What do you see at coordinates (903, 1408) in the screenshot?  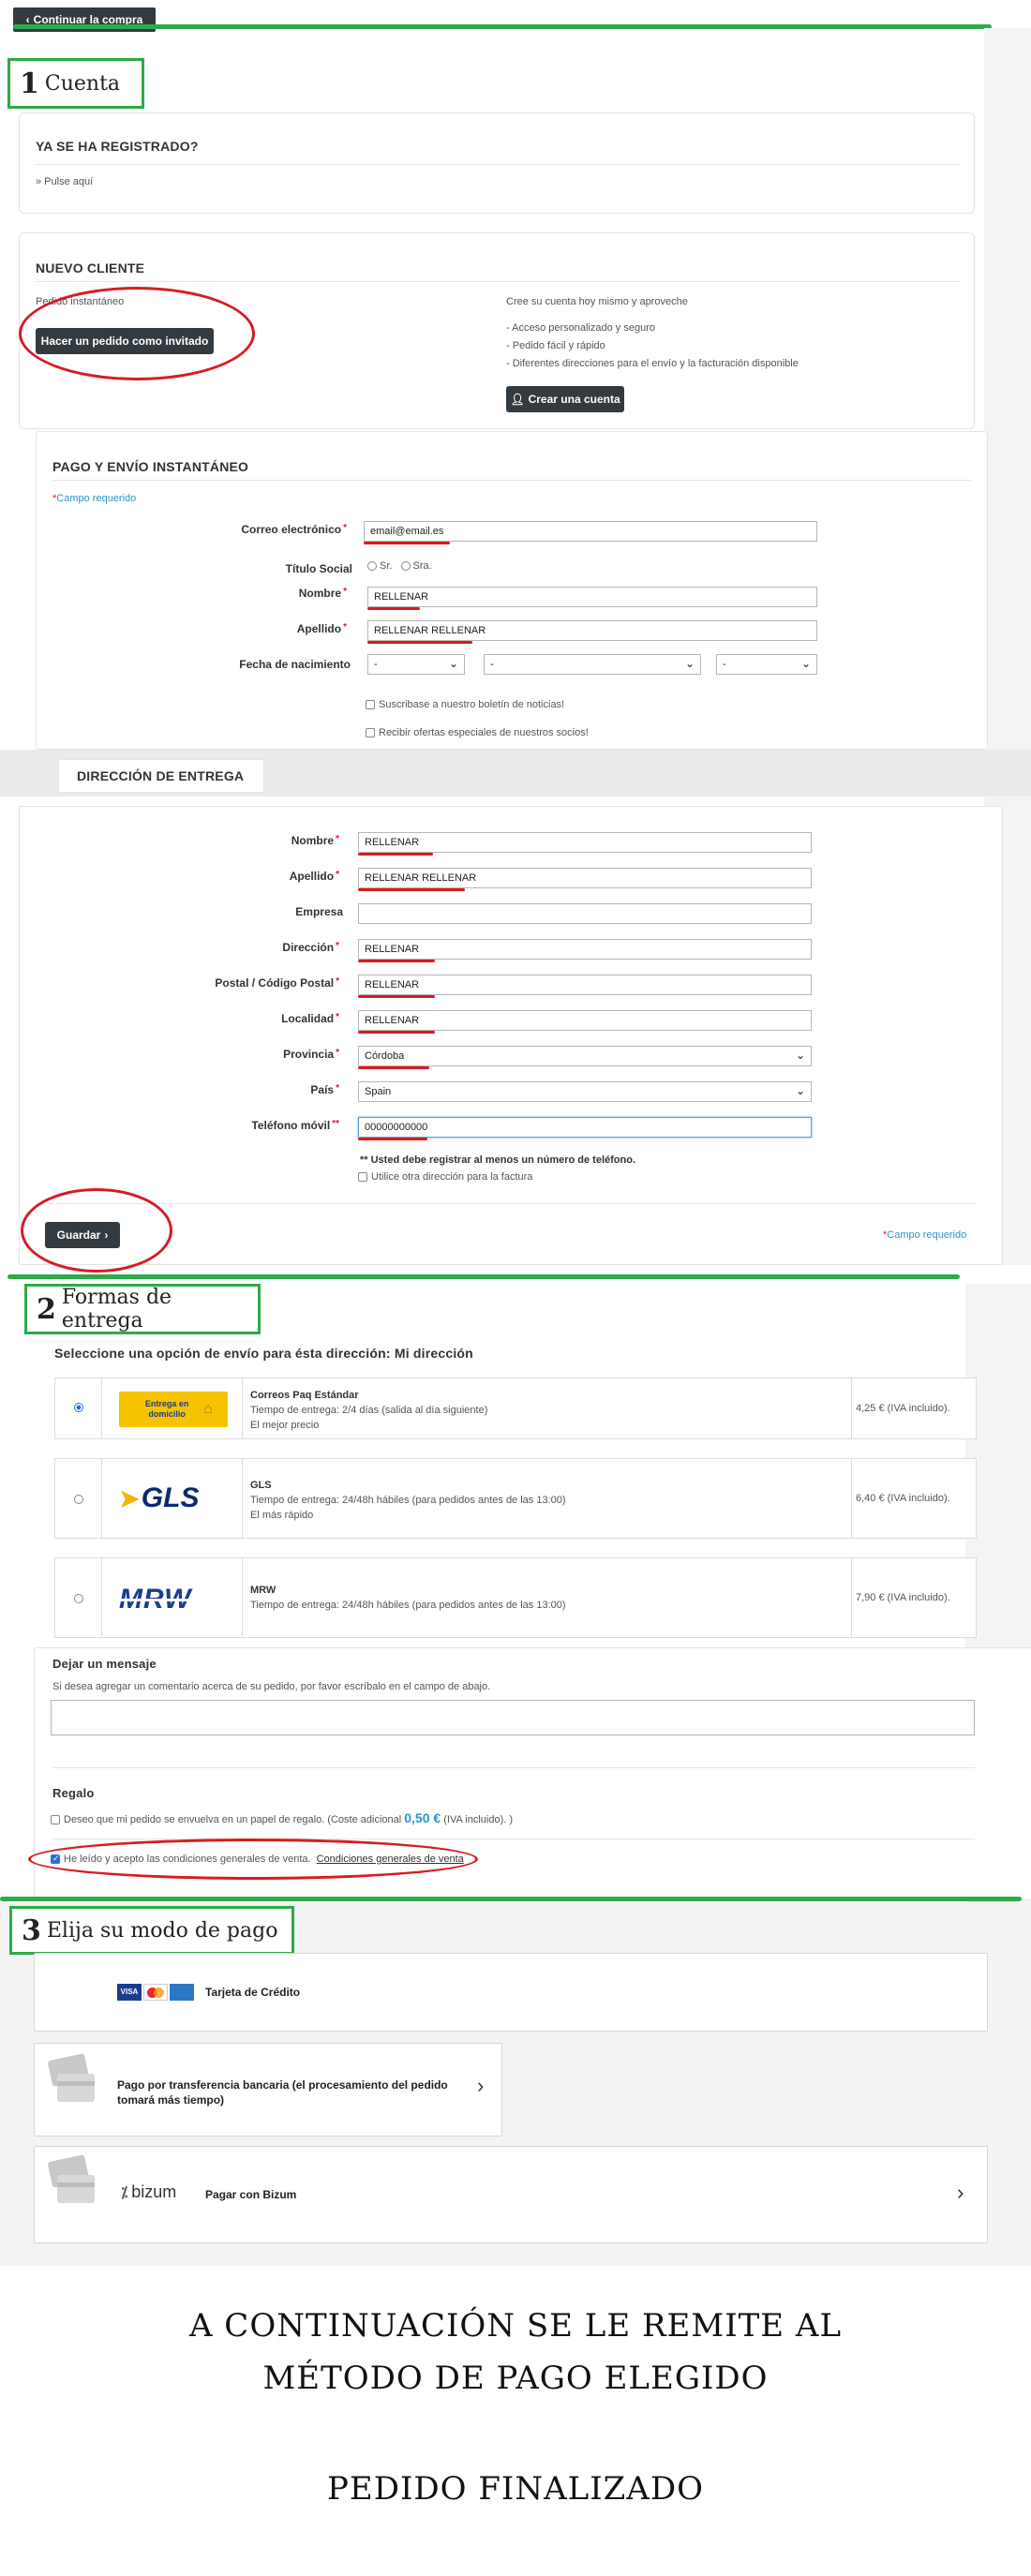 I see `carrier-price: 4,25 € (IVA incluido).` at bounding box center [903, 1408].